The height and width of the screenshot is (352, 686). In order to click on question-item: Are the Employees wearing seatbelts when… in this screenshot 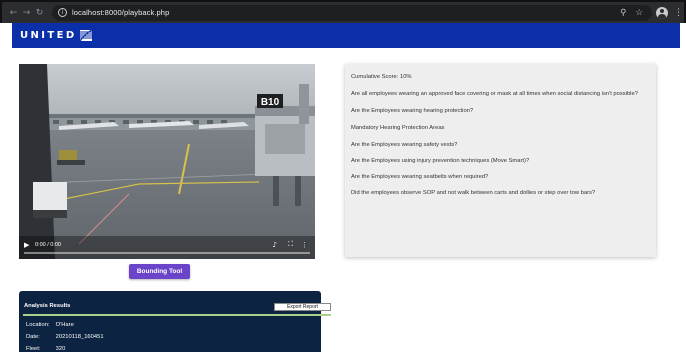, I will do `click(420, 177)`.